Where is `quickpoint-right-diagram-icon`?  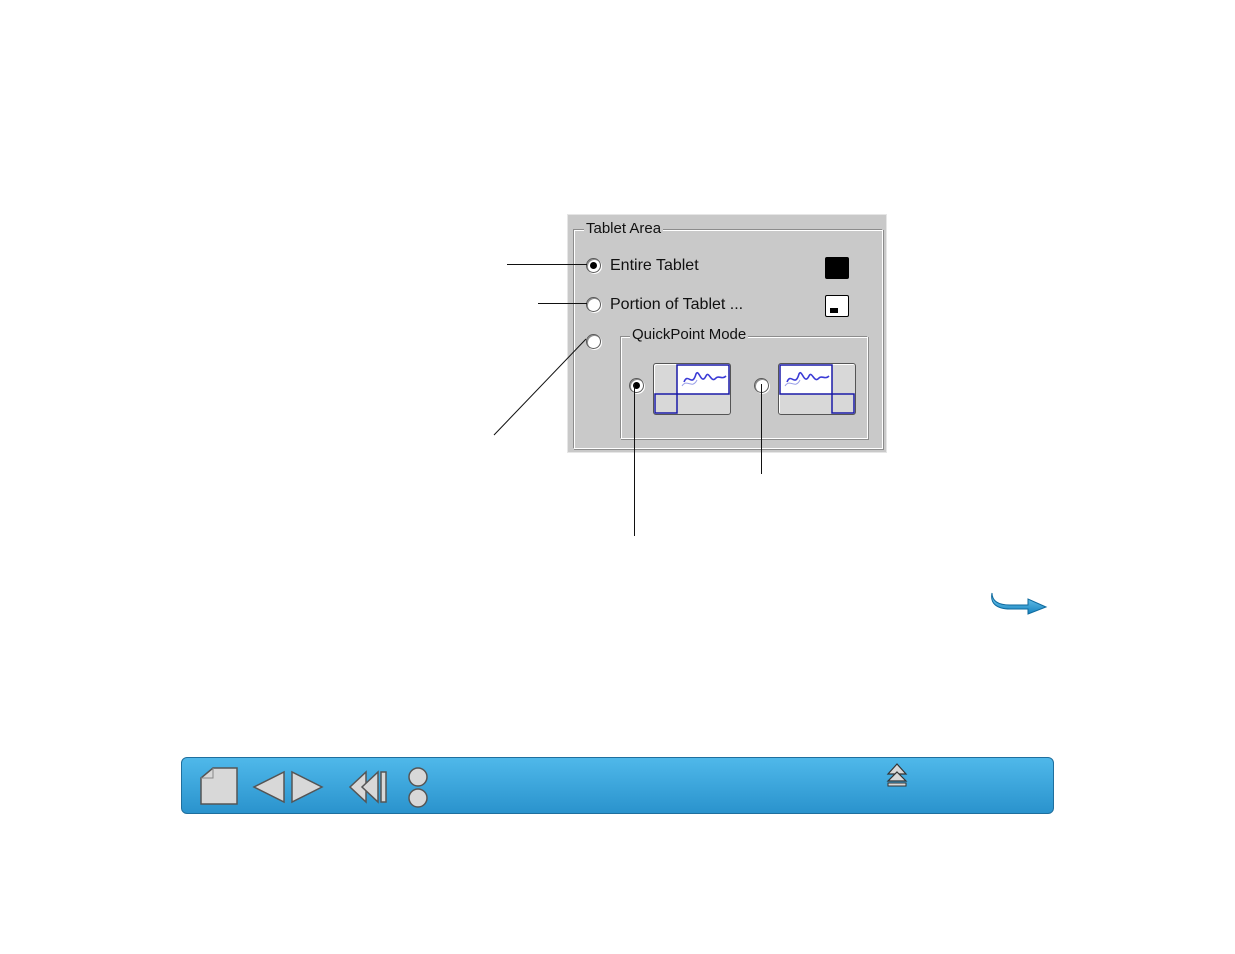
quickpoint-right-diagram-icon is located at coordinates (817, 389).